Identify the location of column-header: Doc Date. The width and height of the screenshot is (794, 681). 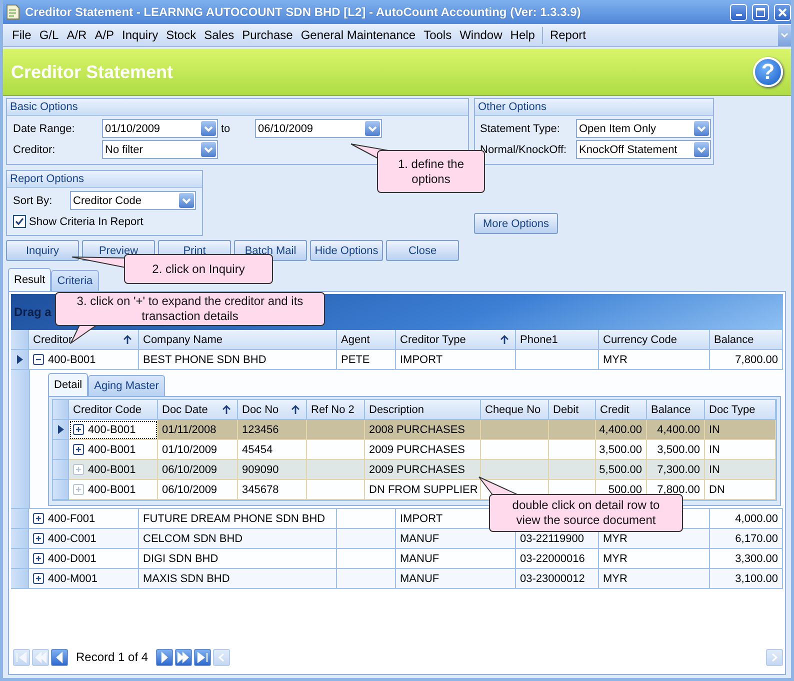
(198, 410).